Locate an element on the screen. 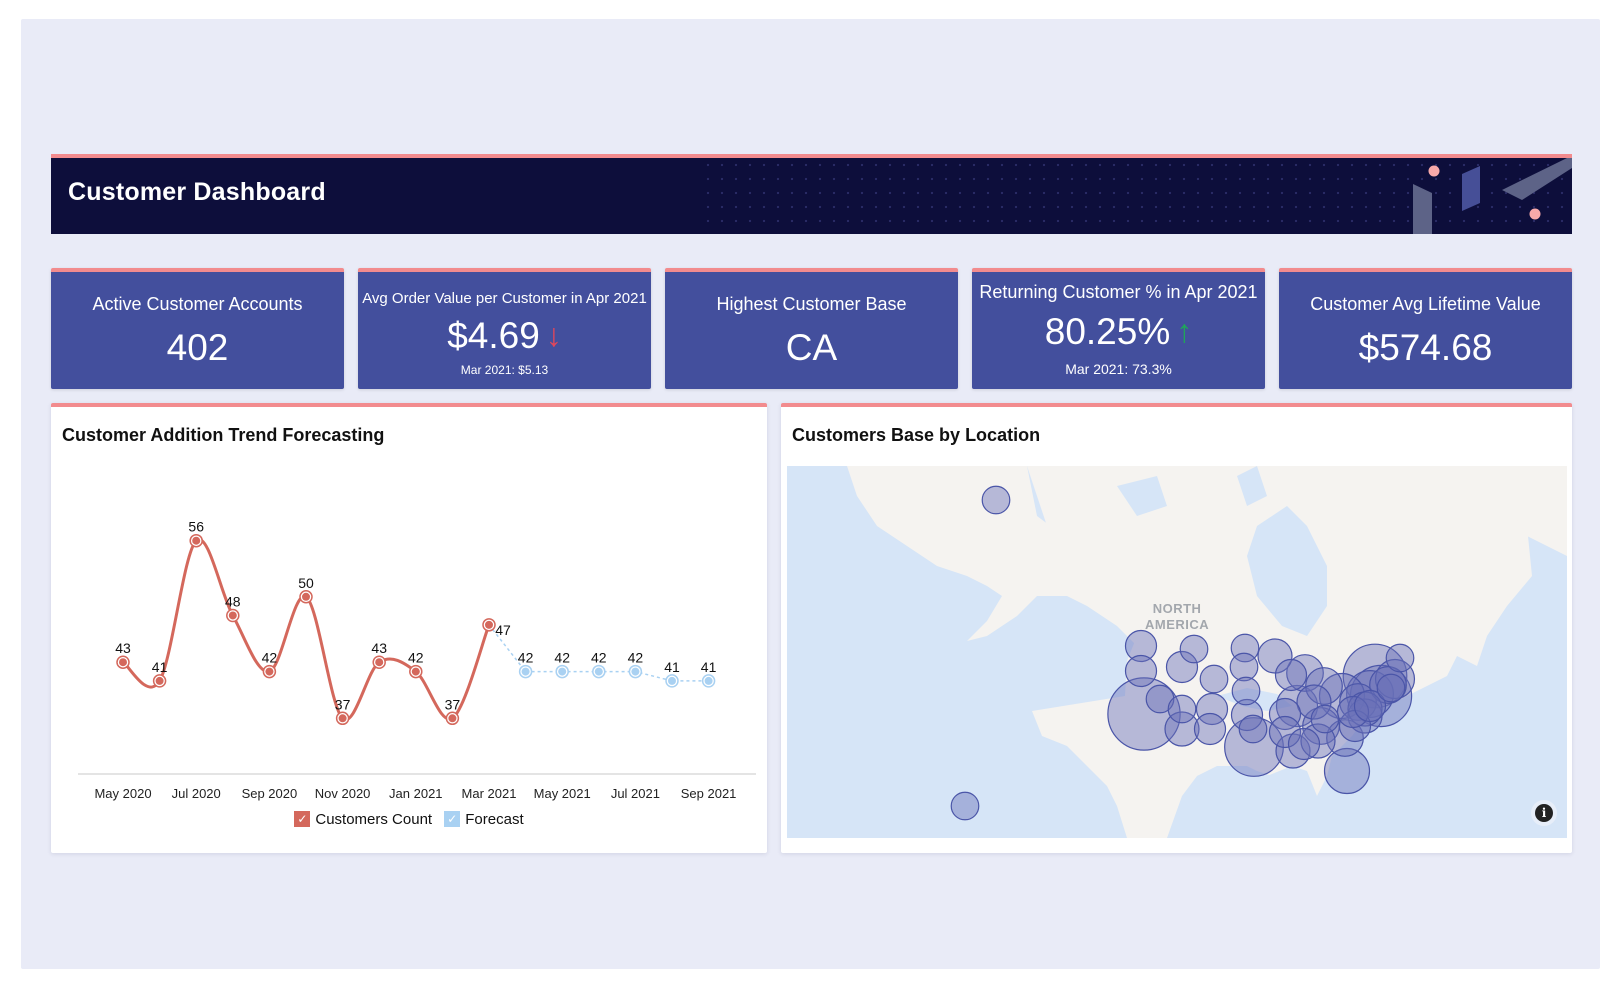  map-bubble-nm is located at coordinates (1210, 729).